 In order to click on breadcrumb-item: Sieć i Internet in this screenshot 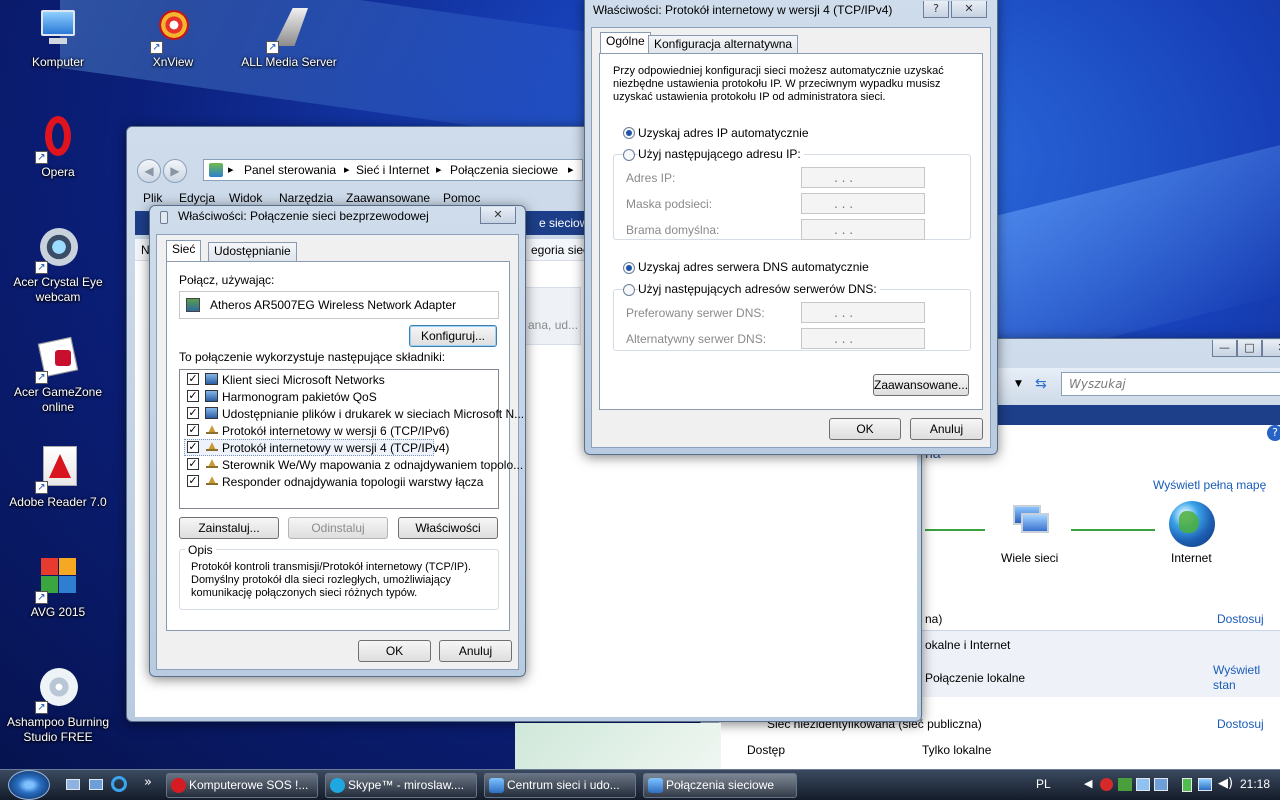, I will do `click(392, 170)`.